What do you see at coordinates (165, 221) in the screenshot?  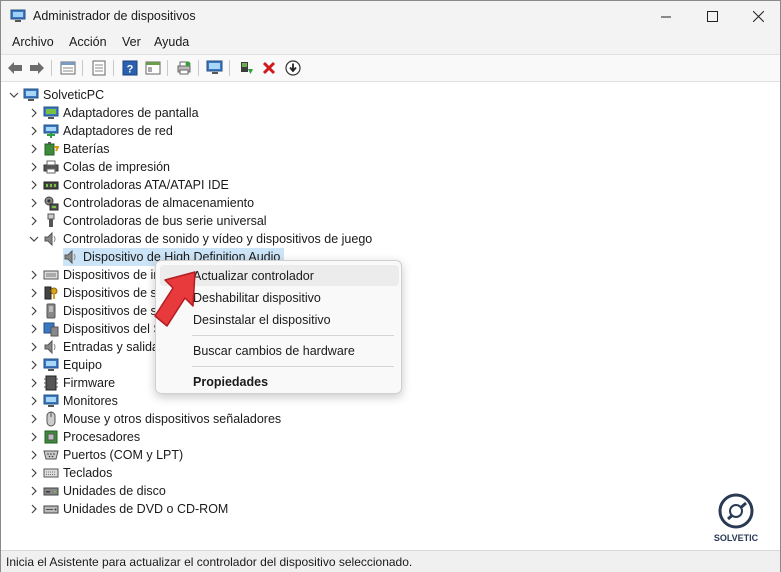 I see `tree-item-label: Controladoras de bus serie universal` at bounding box center [165, 221].